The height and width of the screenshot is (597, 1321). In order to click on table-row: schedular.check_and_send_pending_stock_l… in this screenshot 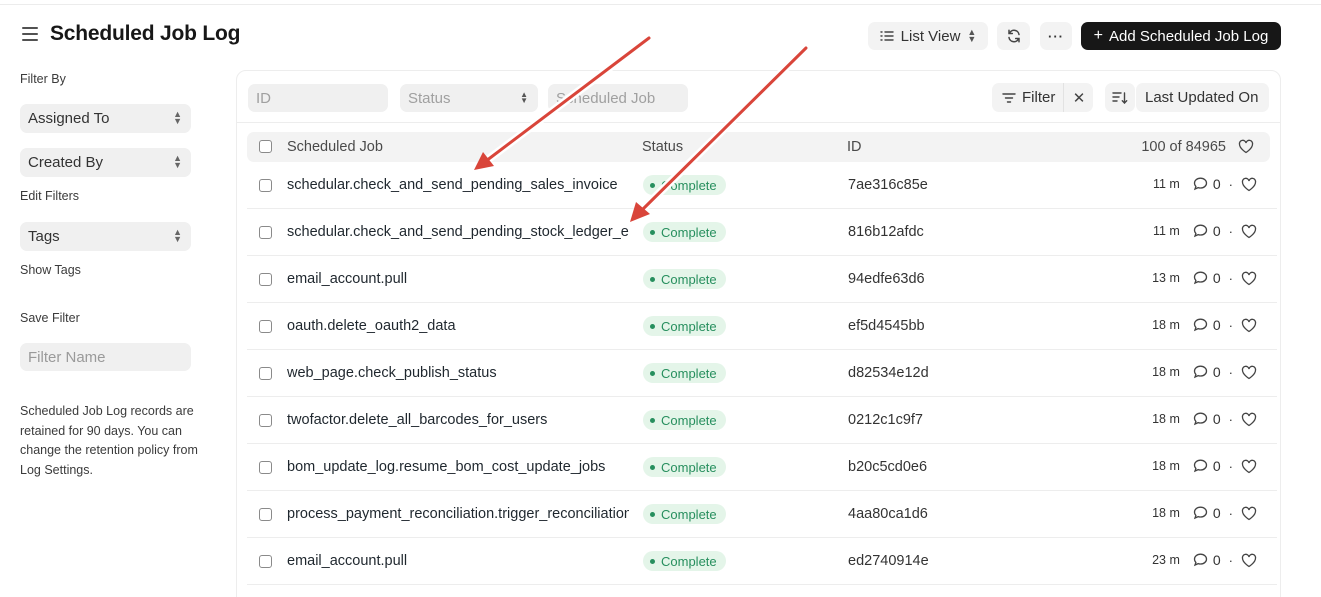, I will do `click(762, 232)`.